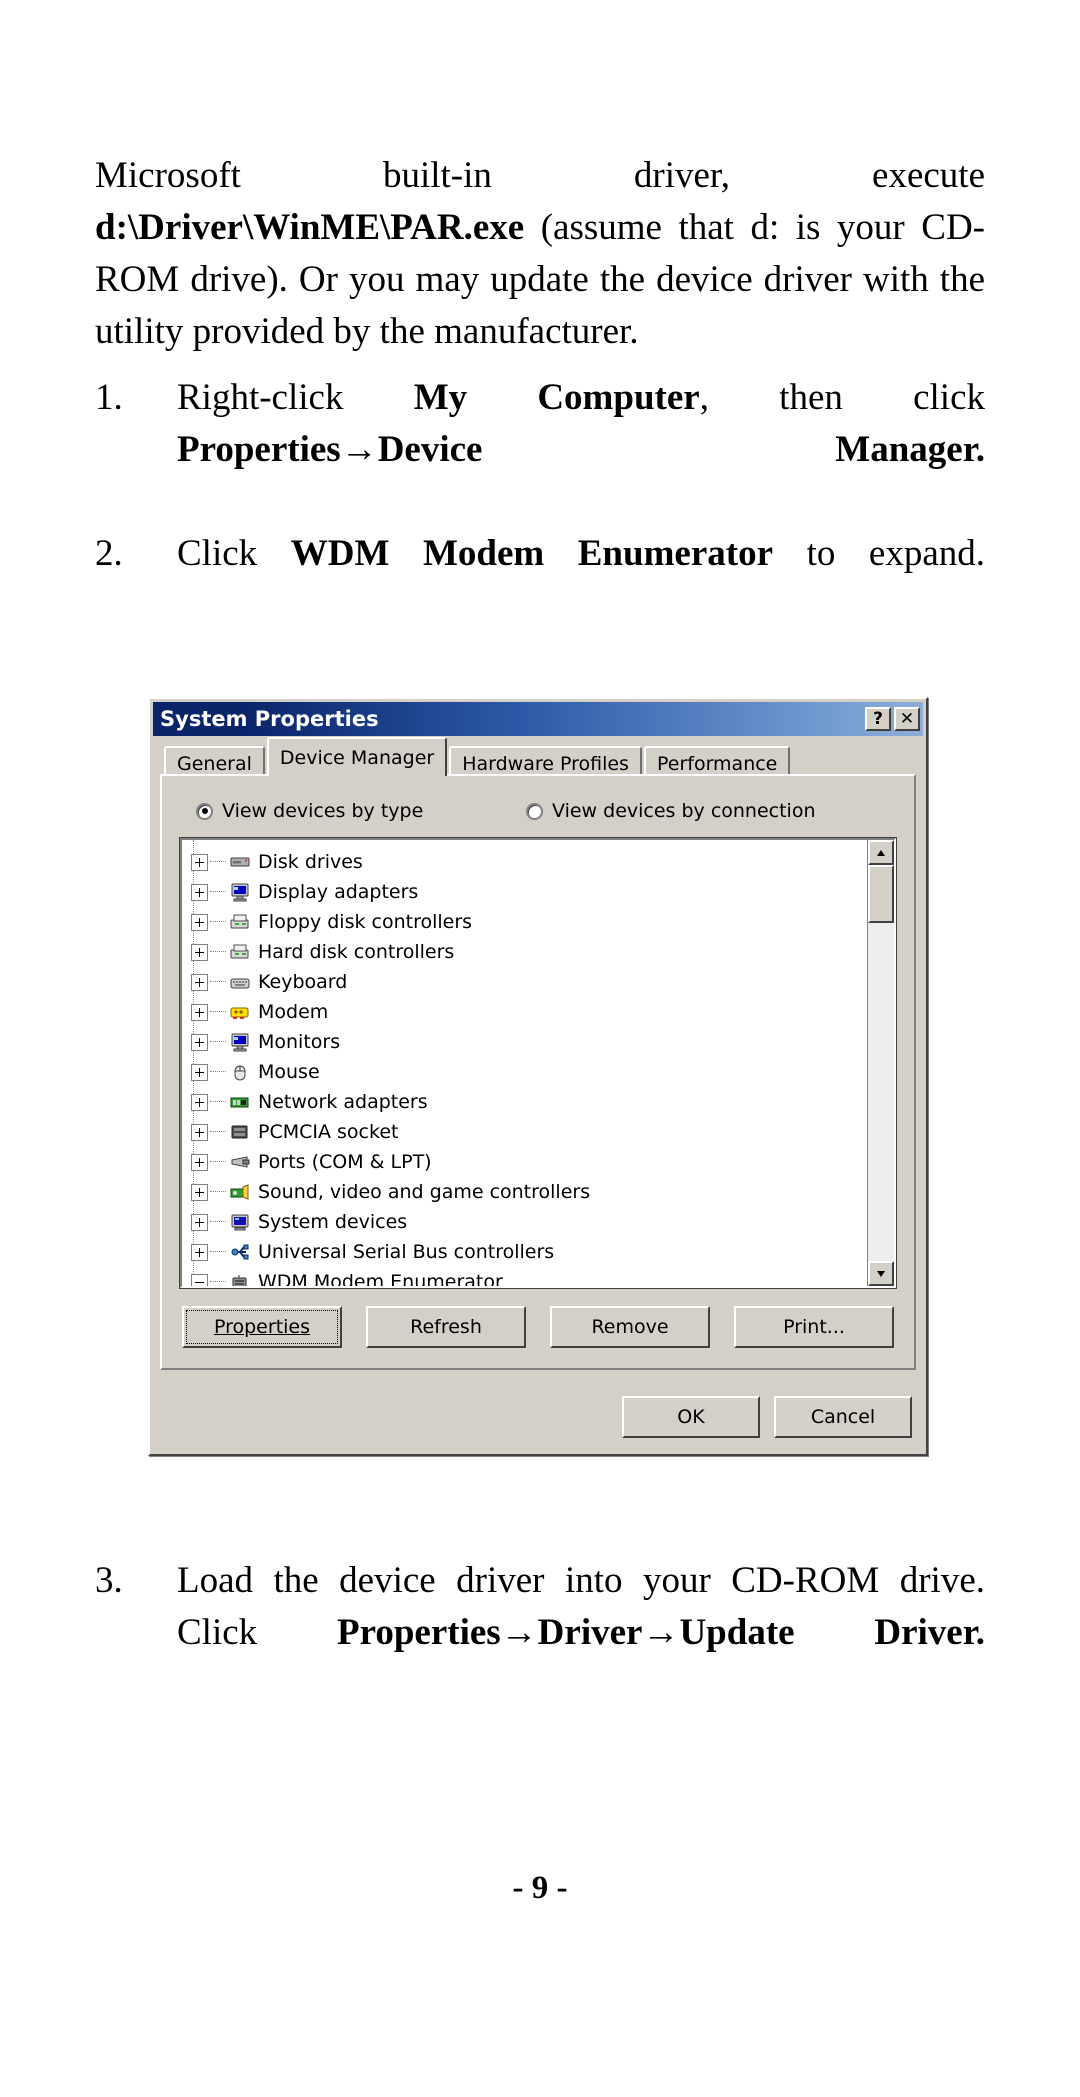  What do you see at coordinates (528, 952) in the screenshot?
I see `tree-item-hard-disk-controllers: Hard disk controllers` at bounding box center [528, 952].